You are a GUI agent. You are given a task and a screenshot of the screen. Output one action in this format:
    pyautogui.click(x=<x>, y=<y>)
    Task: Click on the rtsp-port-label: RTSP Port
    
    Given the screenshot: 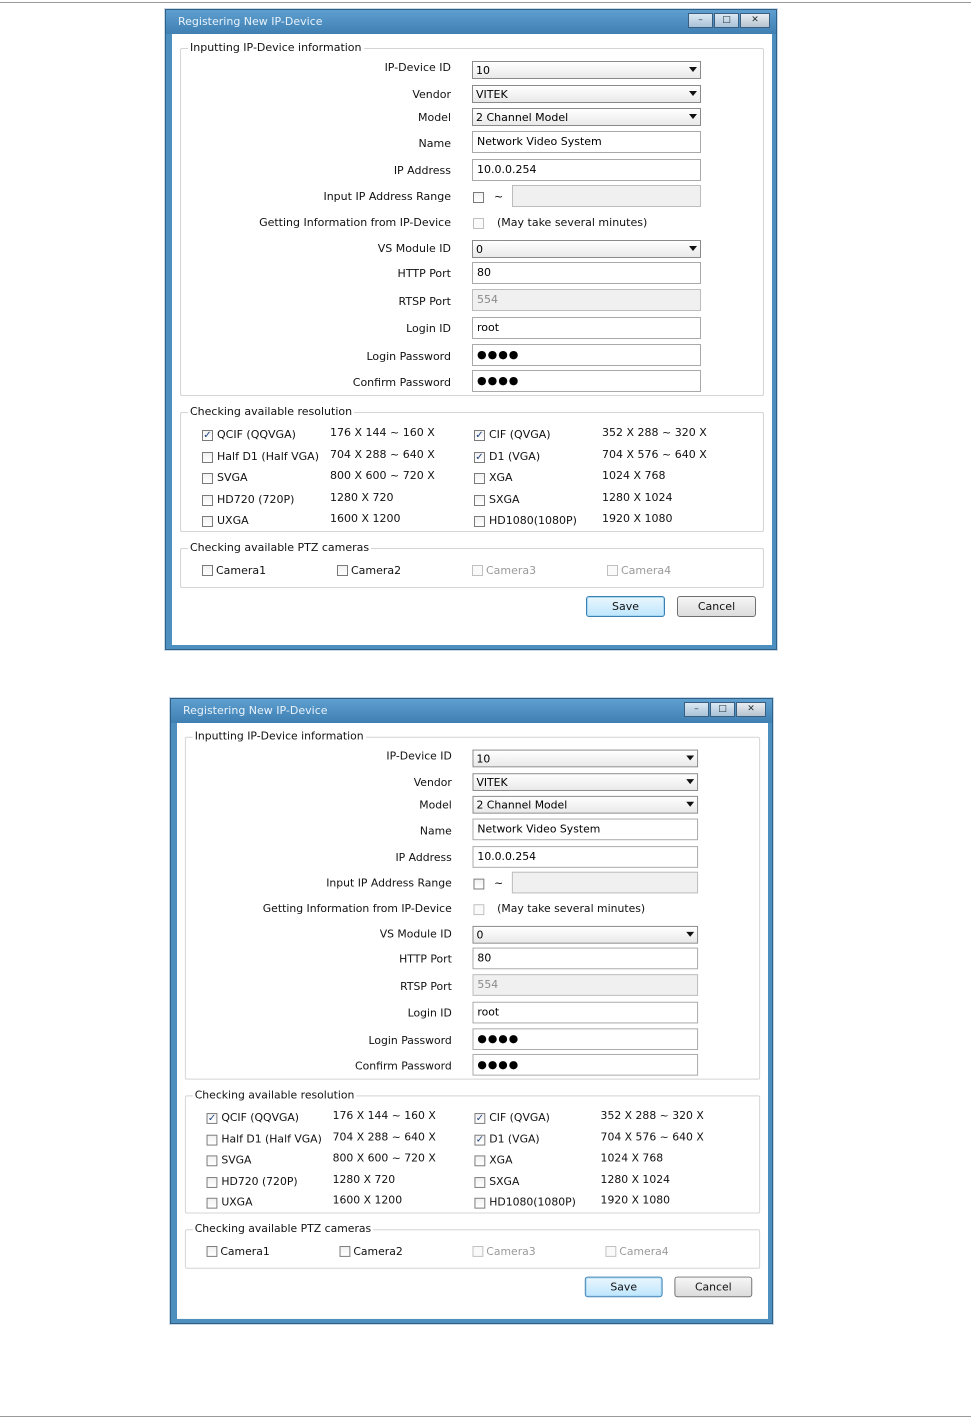 What is the action you would take?
    pyautogui.click(x=426, y=986)
    